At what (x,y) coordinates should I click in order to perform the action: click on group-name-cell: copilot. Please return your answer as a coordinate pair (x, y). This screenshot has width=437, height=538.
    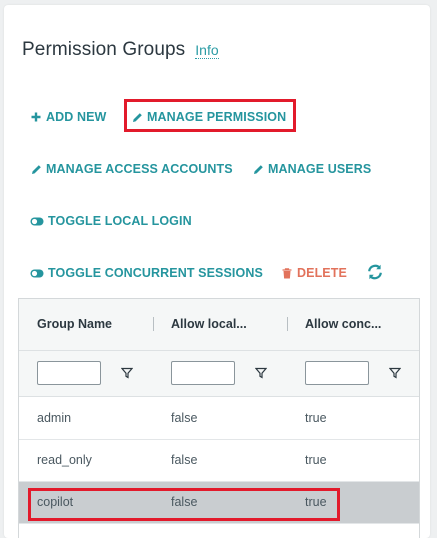
    Looking at the image, I should click on (55, 502).